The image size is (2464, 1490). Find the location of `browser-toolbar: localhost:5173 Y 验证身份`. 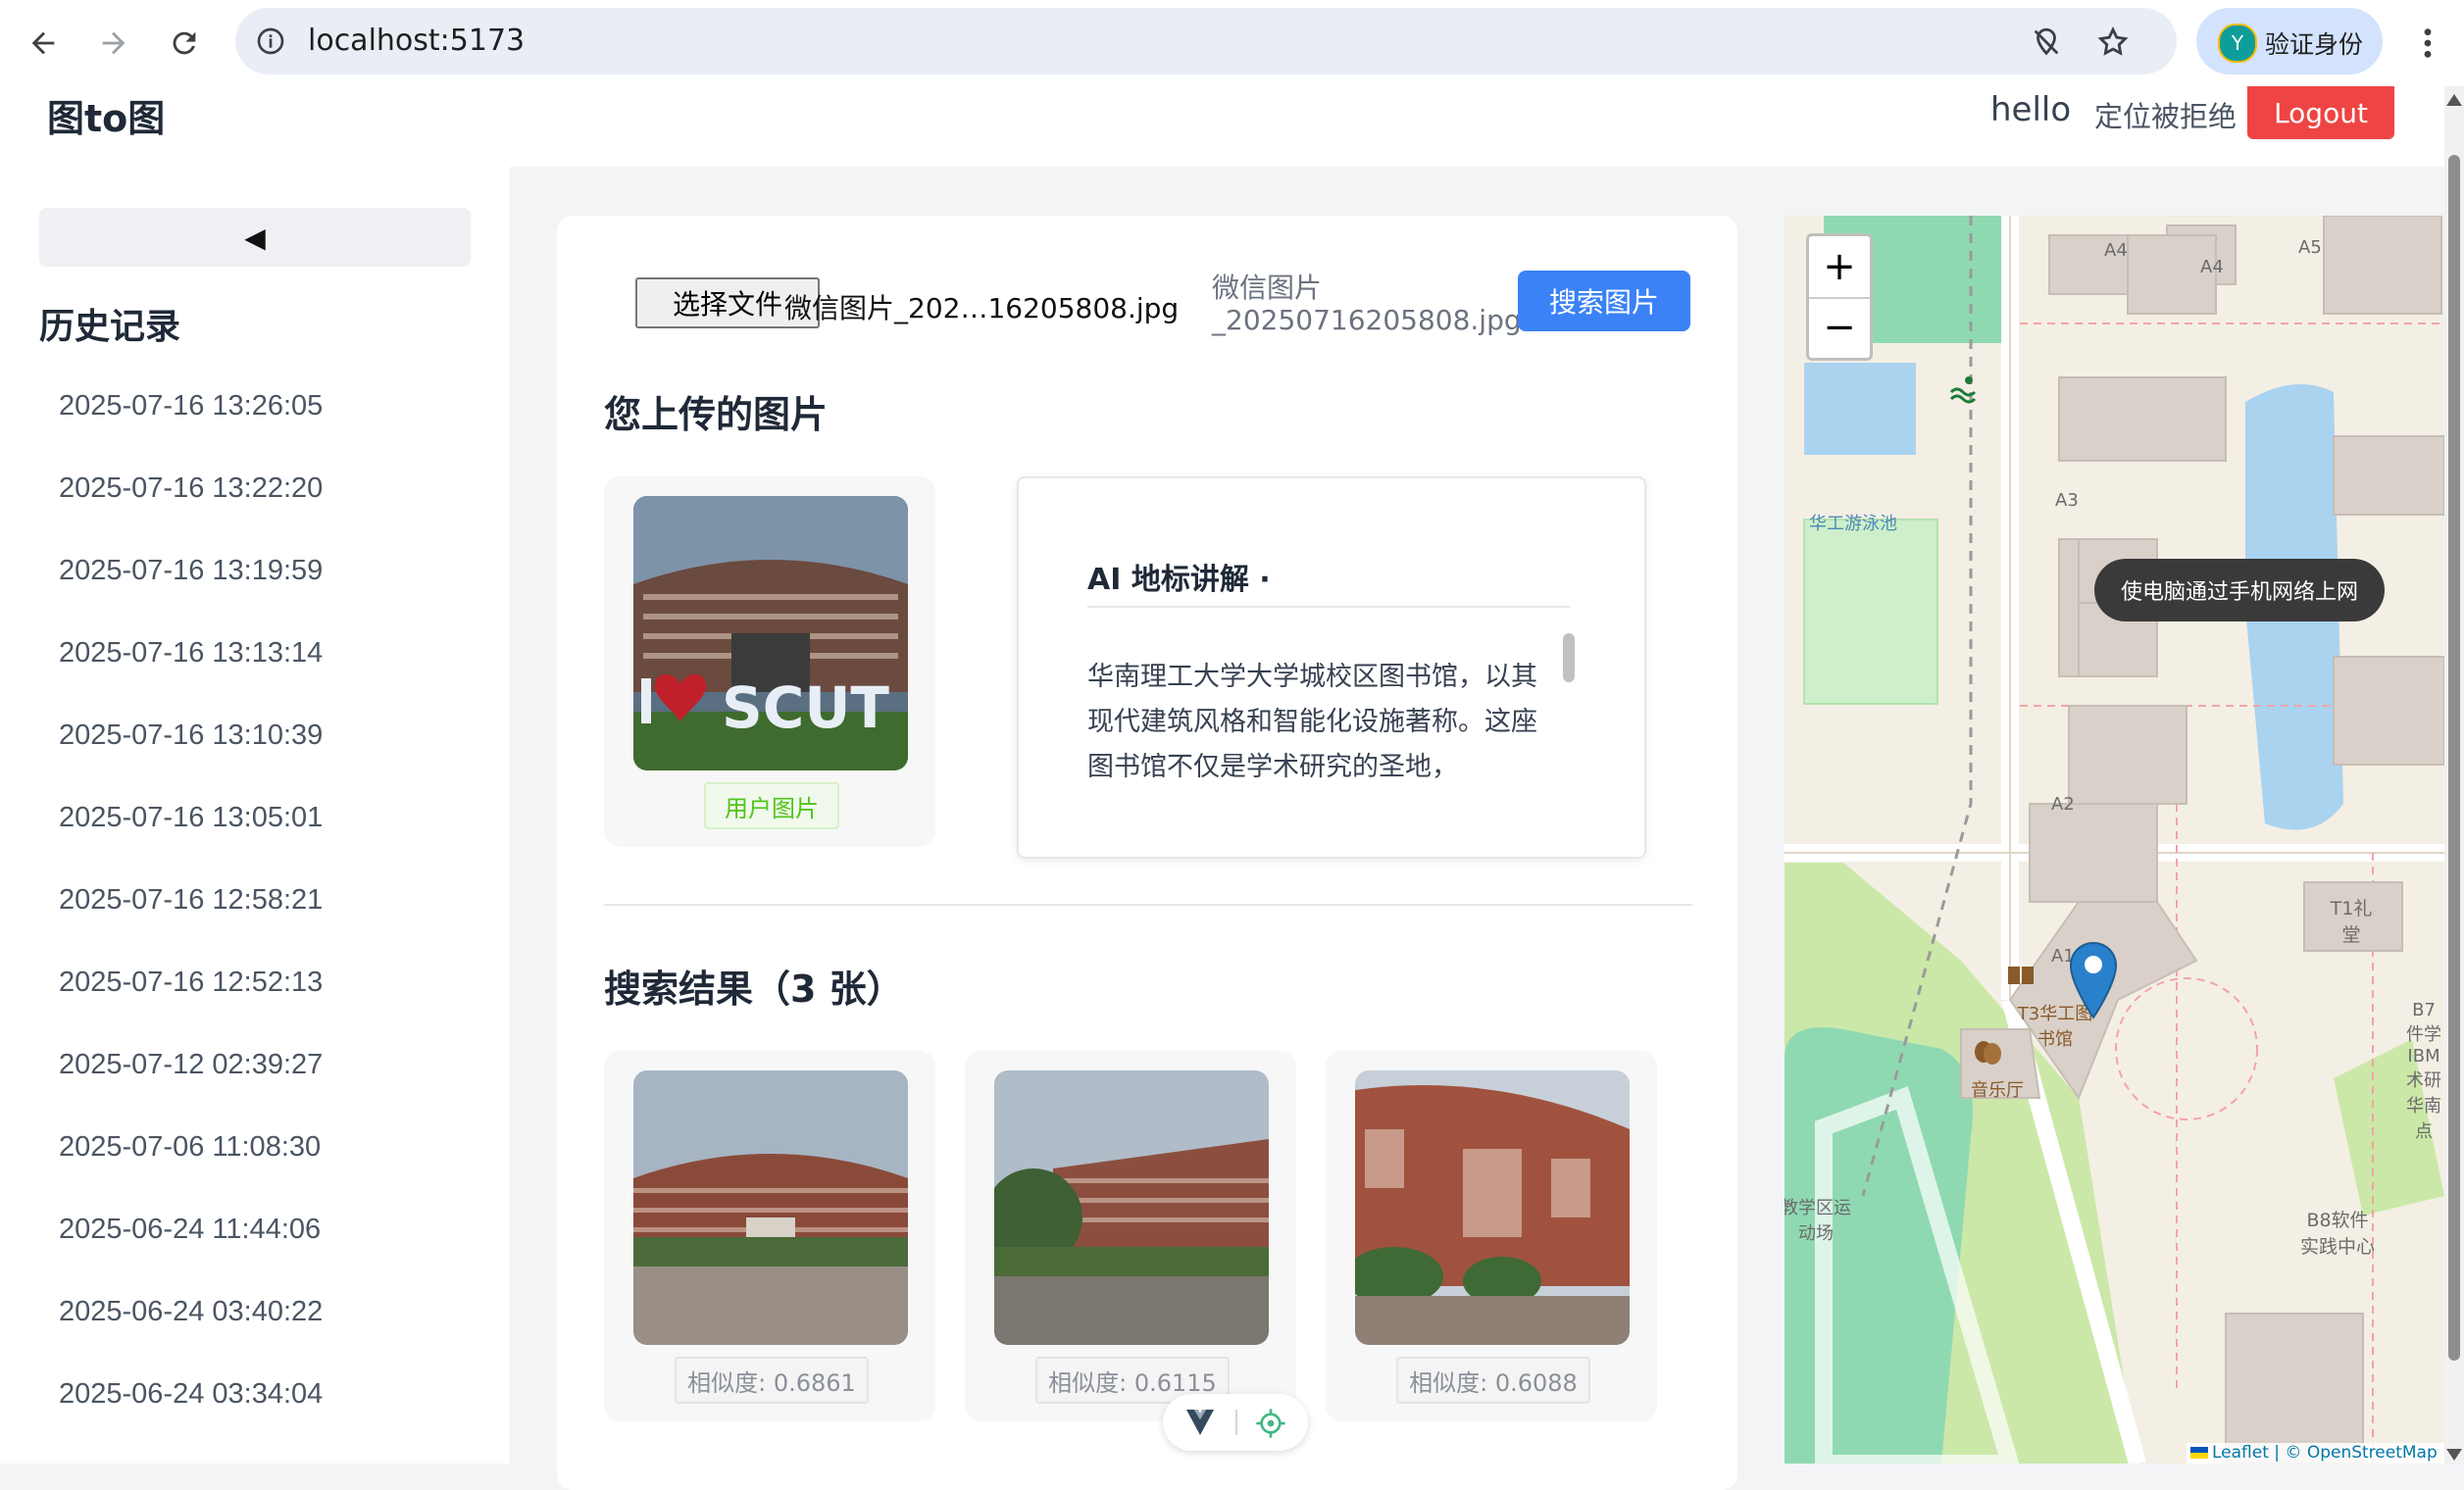

browser-toolbar: localhost:5173 Y 验证身份 is located at coordinates (1232, 44).